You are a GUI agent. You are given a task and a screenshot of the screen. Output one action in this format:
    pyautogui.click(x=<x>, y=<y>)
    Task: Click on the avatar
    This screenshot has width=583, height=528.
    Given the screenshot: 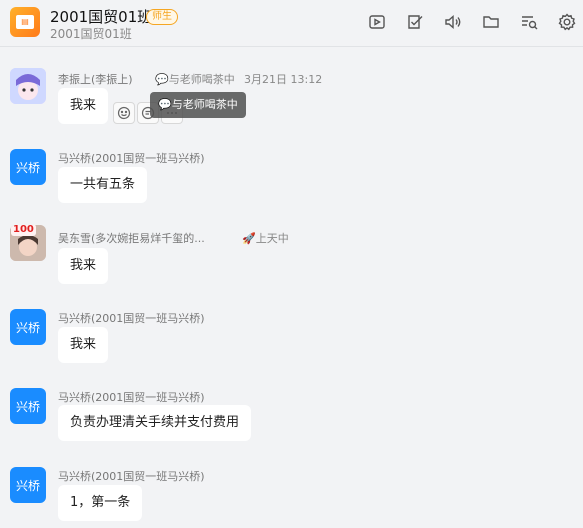 What is the action you would take?
    pyautogui.click(x=28, y=86)
    